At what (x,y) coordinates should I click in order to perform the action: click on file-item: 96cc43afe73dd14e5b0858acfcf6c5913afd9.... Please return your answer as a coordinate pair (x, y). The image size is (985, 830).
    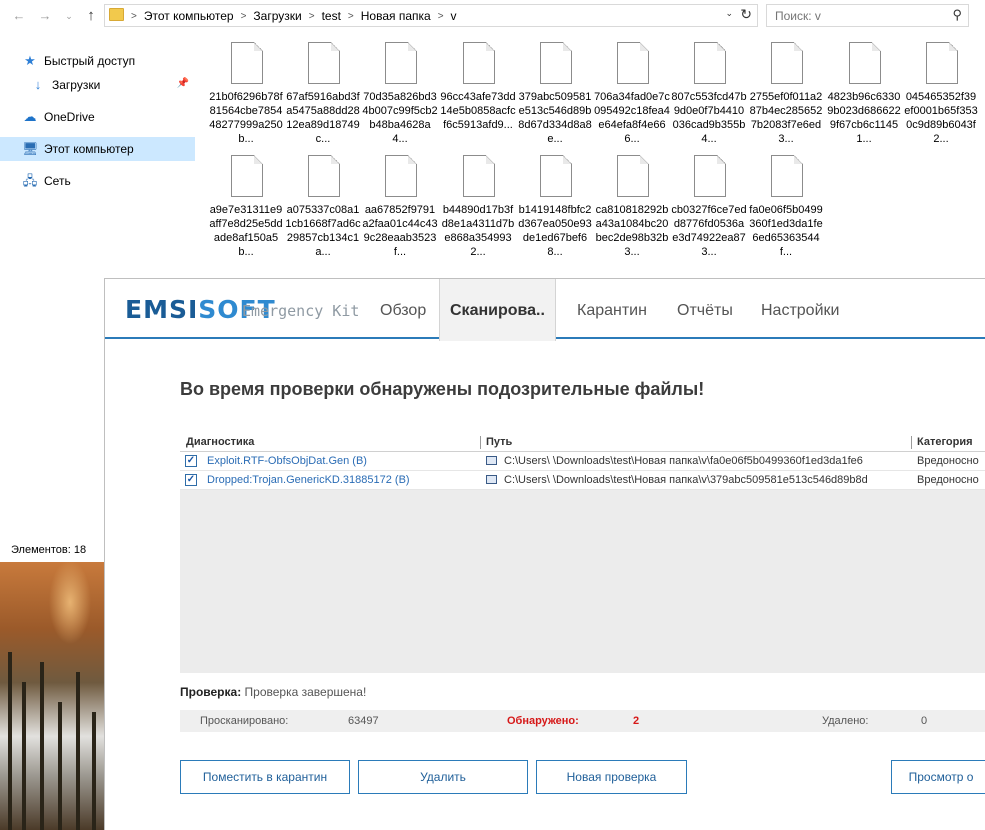
    Looking at the image, I should click on (478, 96).